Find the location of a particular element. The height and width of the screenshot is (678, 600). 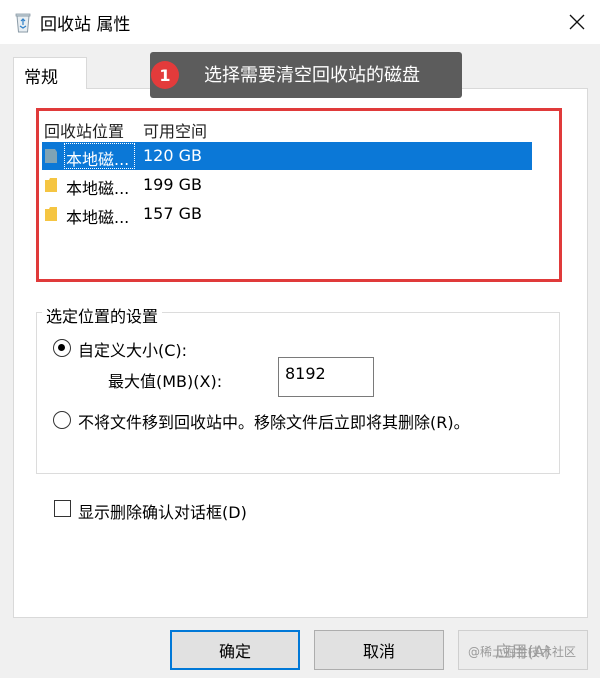

settings-group-label: 选定位置的设置 is located at coordinates (102, 315).